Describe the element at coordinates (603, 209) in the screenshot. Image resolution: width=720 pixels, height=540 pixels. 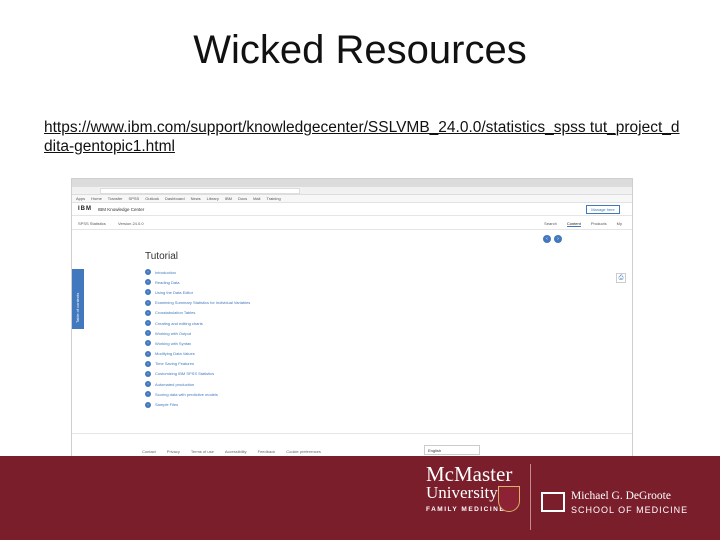
I see `account-button: Manage here` at that location.